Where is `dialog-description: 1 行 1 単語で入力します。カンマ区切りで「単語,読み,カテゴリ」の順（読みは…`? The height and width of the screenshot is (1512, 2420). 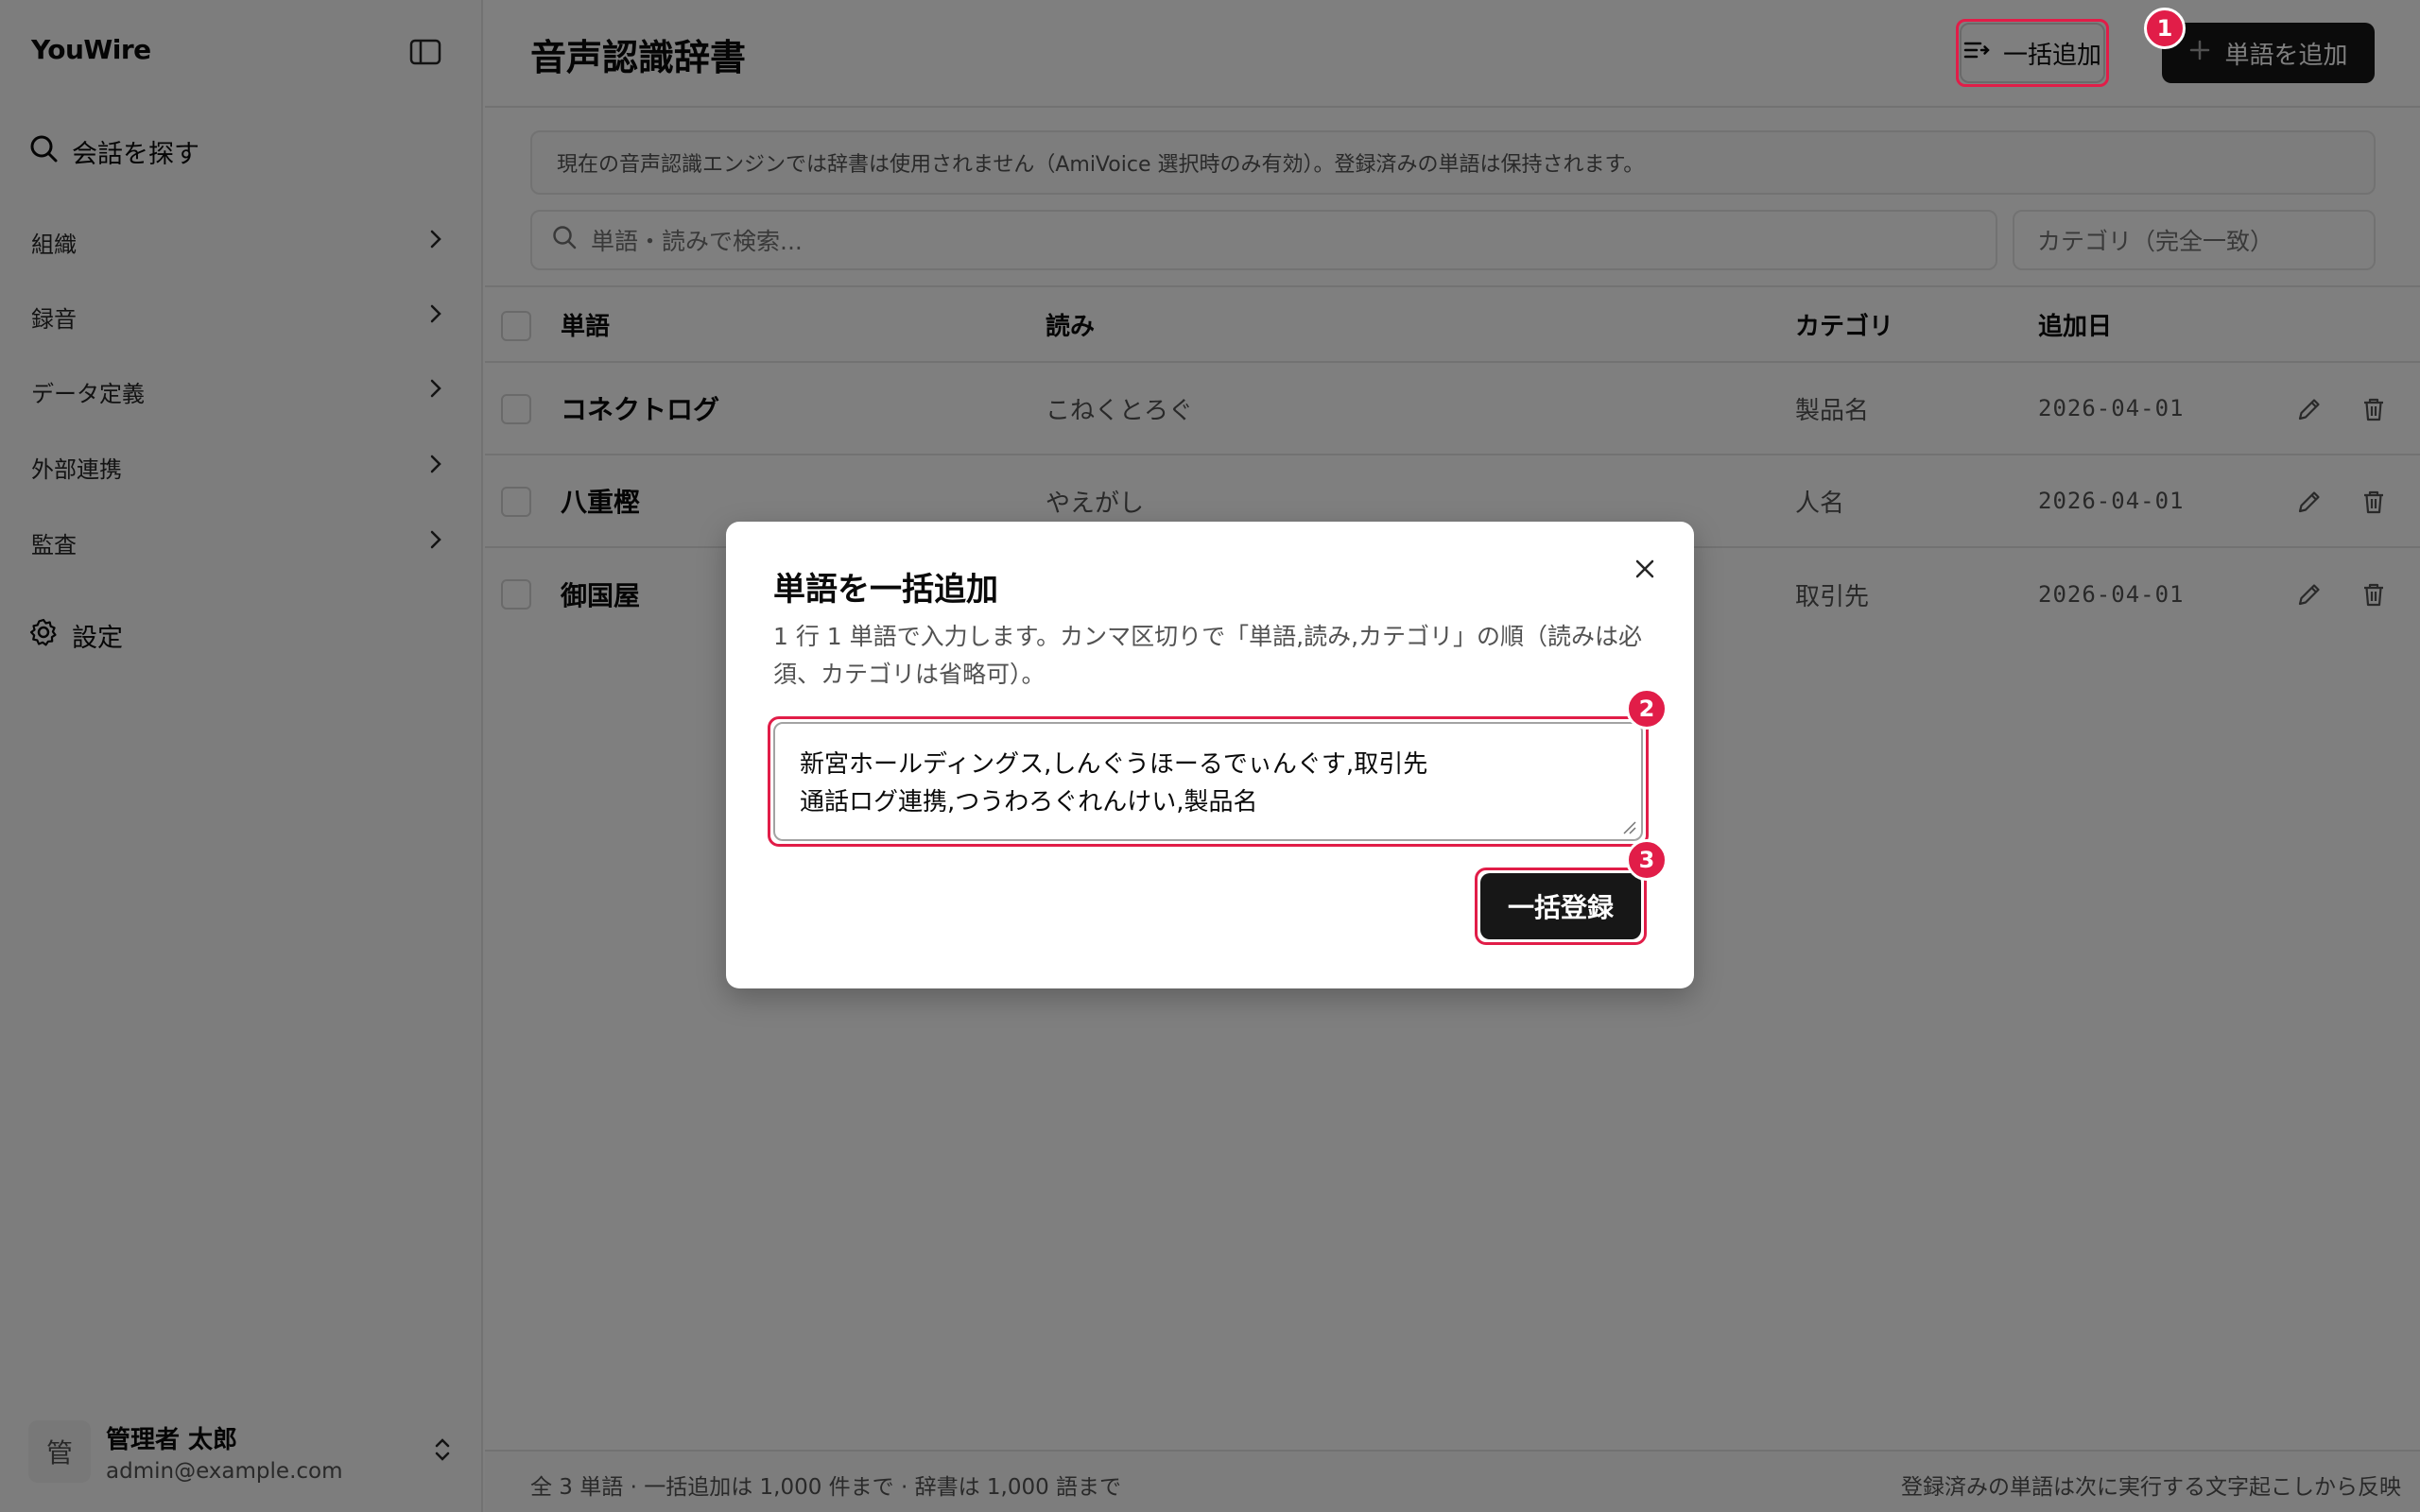
dialog-description: 1 行 1 単語で入力します。カンマ区切りで「単語,読み,カテゴリ」の順（読みは… is located at coordinates (1208, 655).